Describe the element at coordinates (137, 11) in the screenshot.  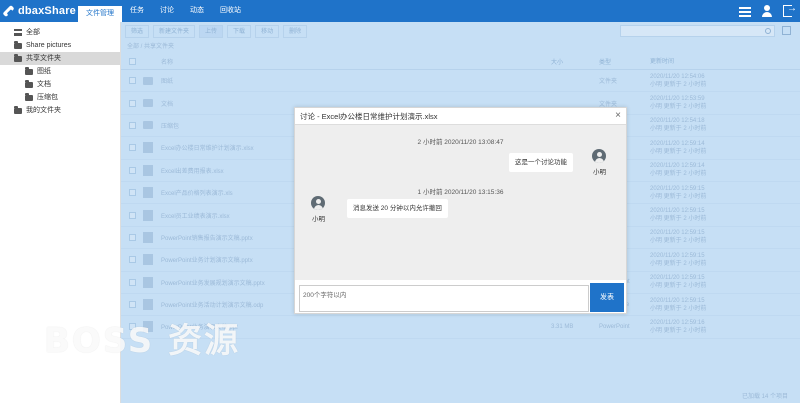
I see `tab-tasks: 任务` at that location.